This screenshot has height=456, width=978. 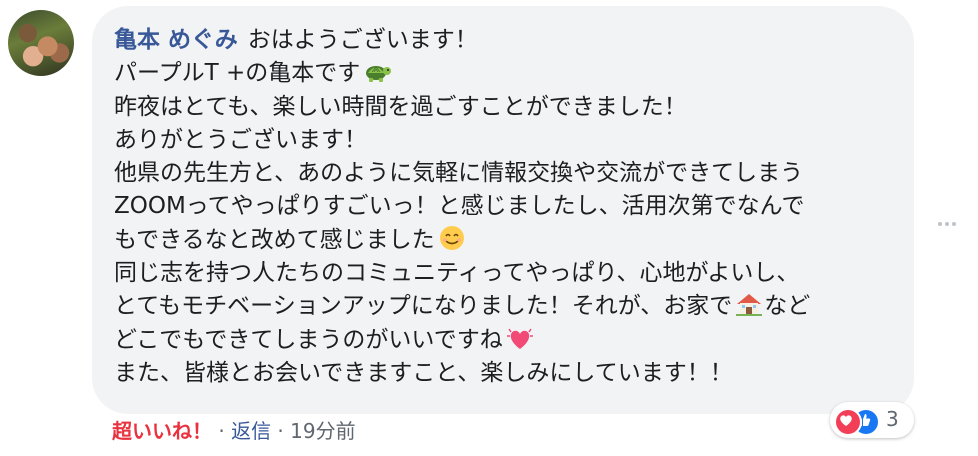 I want to click on comment-line-9: とてもモチベーションアップになりました！それが、お家で など, so click(x=509, y=306).